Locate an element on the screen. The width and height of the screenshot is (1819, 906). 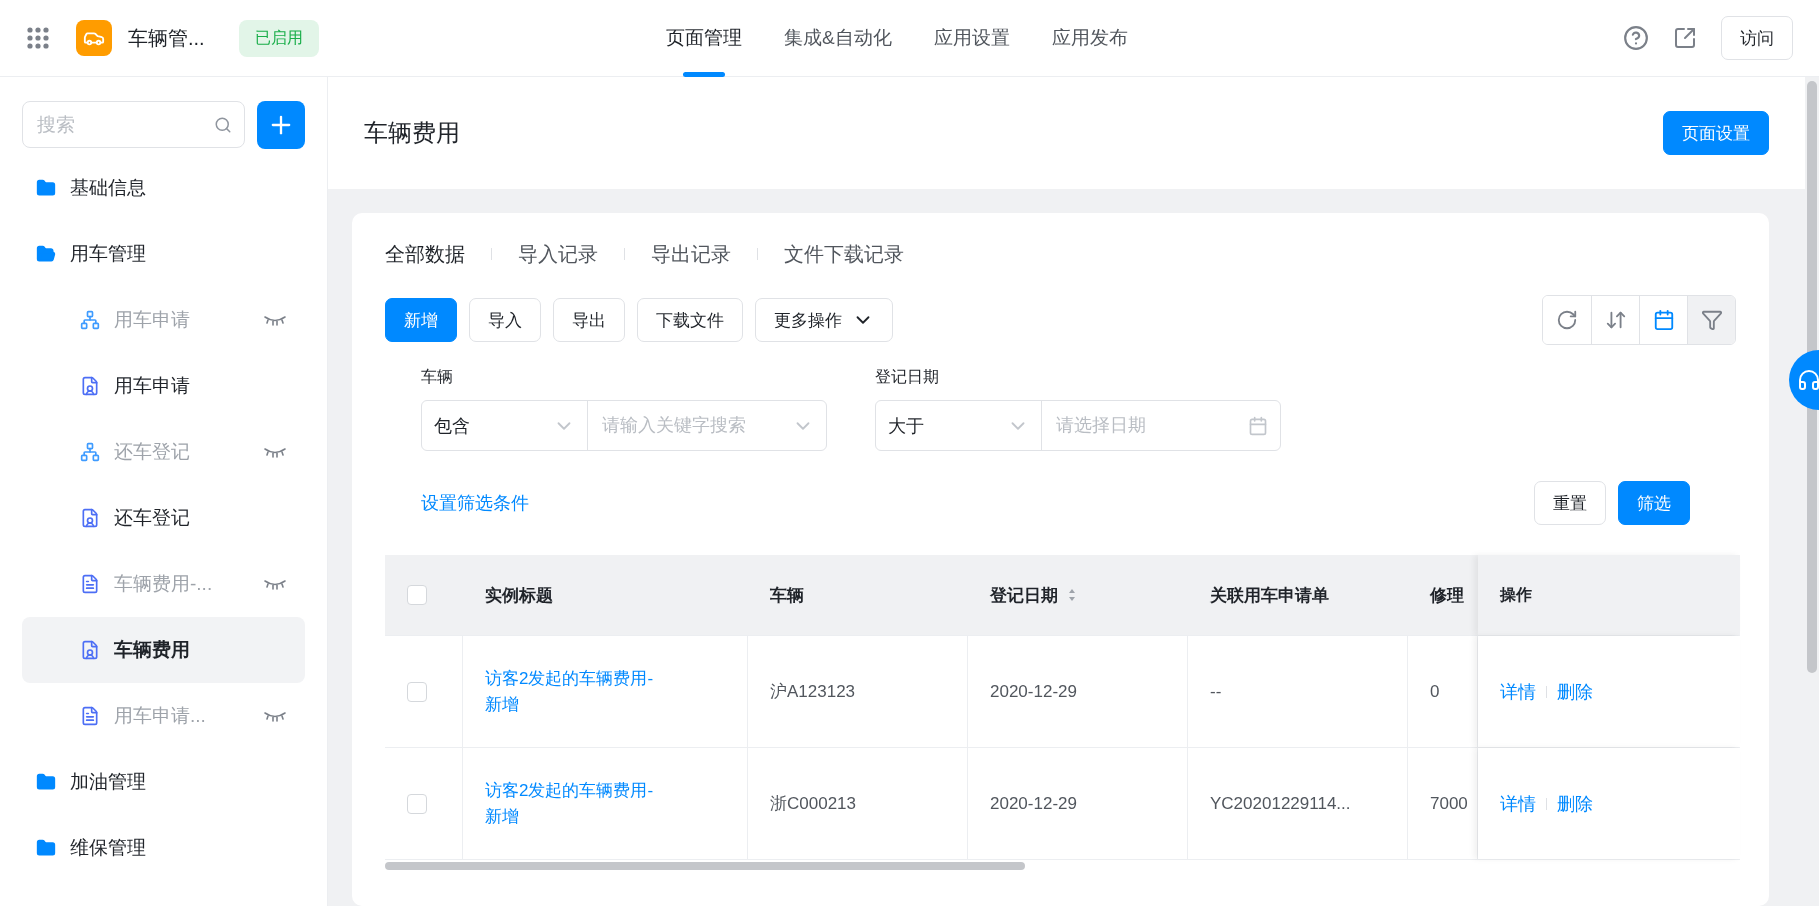
filter-label: 登记日期 is located at coordinates (907, 377).